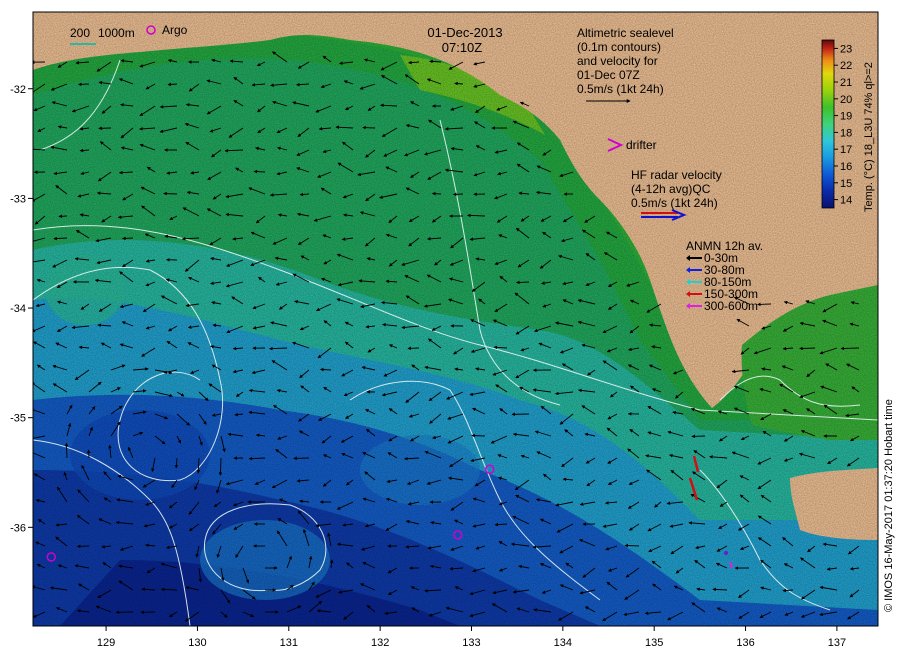 The image size is (900, 660). I want to click on x-axis: 129 130 131 132 133 134 135 136 137, so click(471, 637).